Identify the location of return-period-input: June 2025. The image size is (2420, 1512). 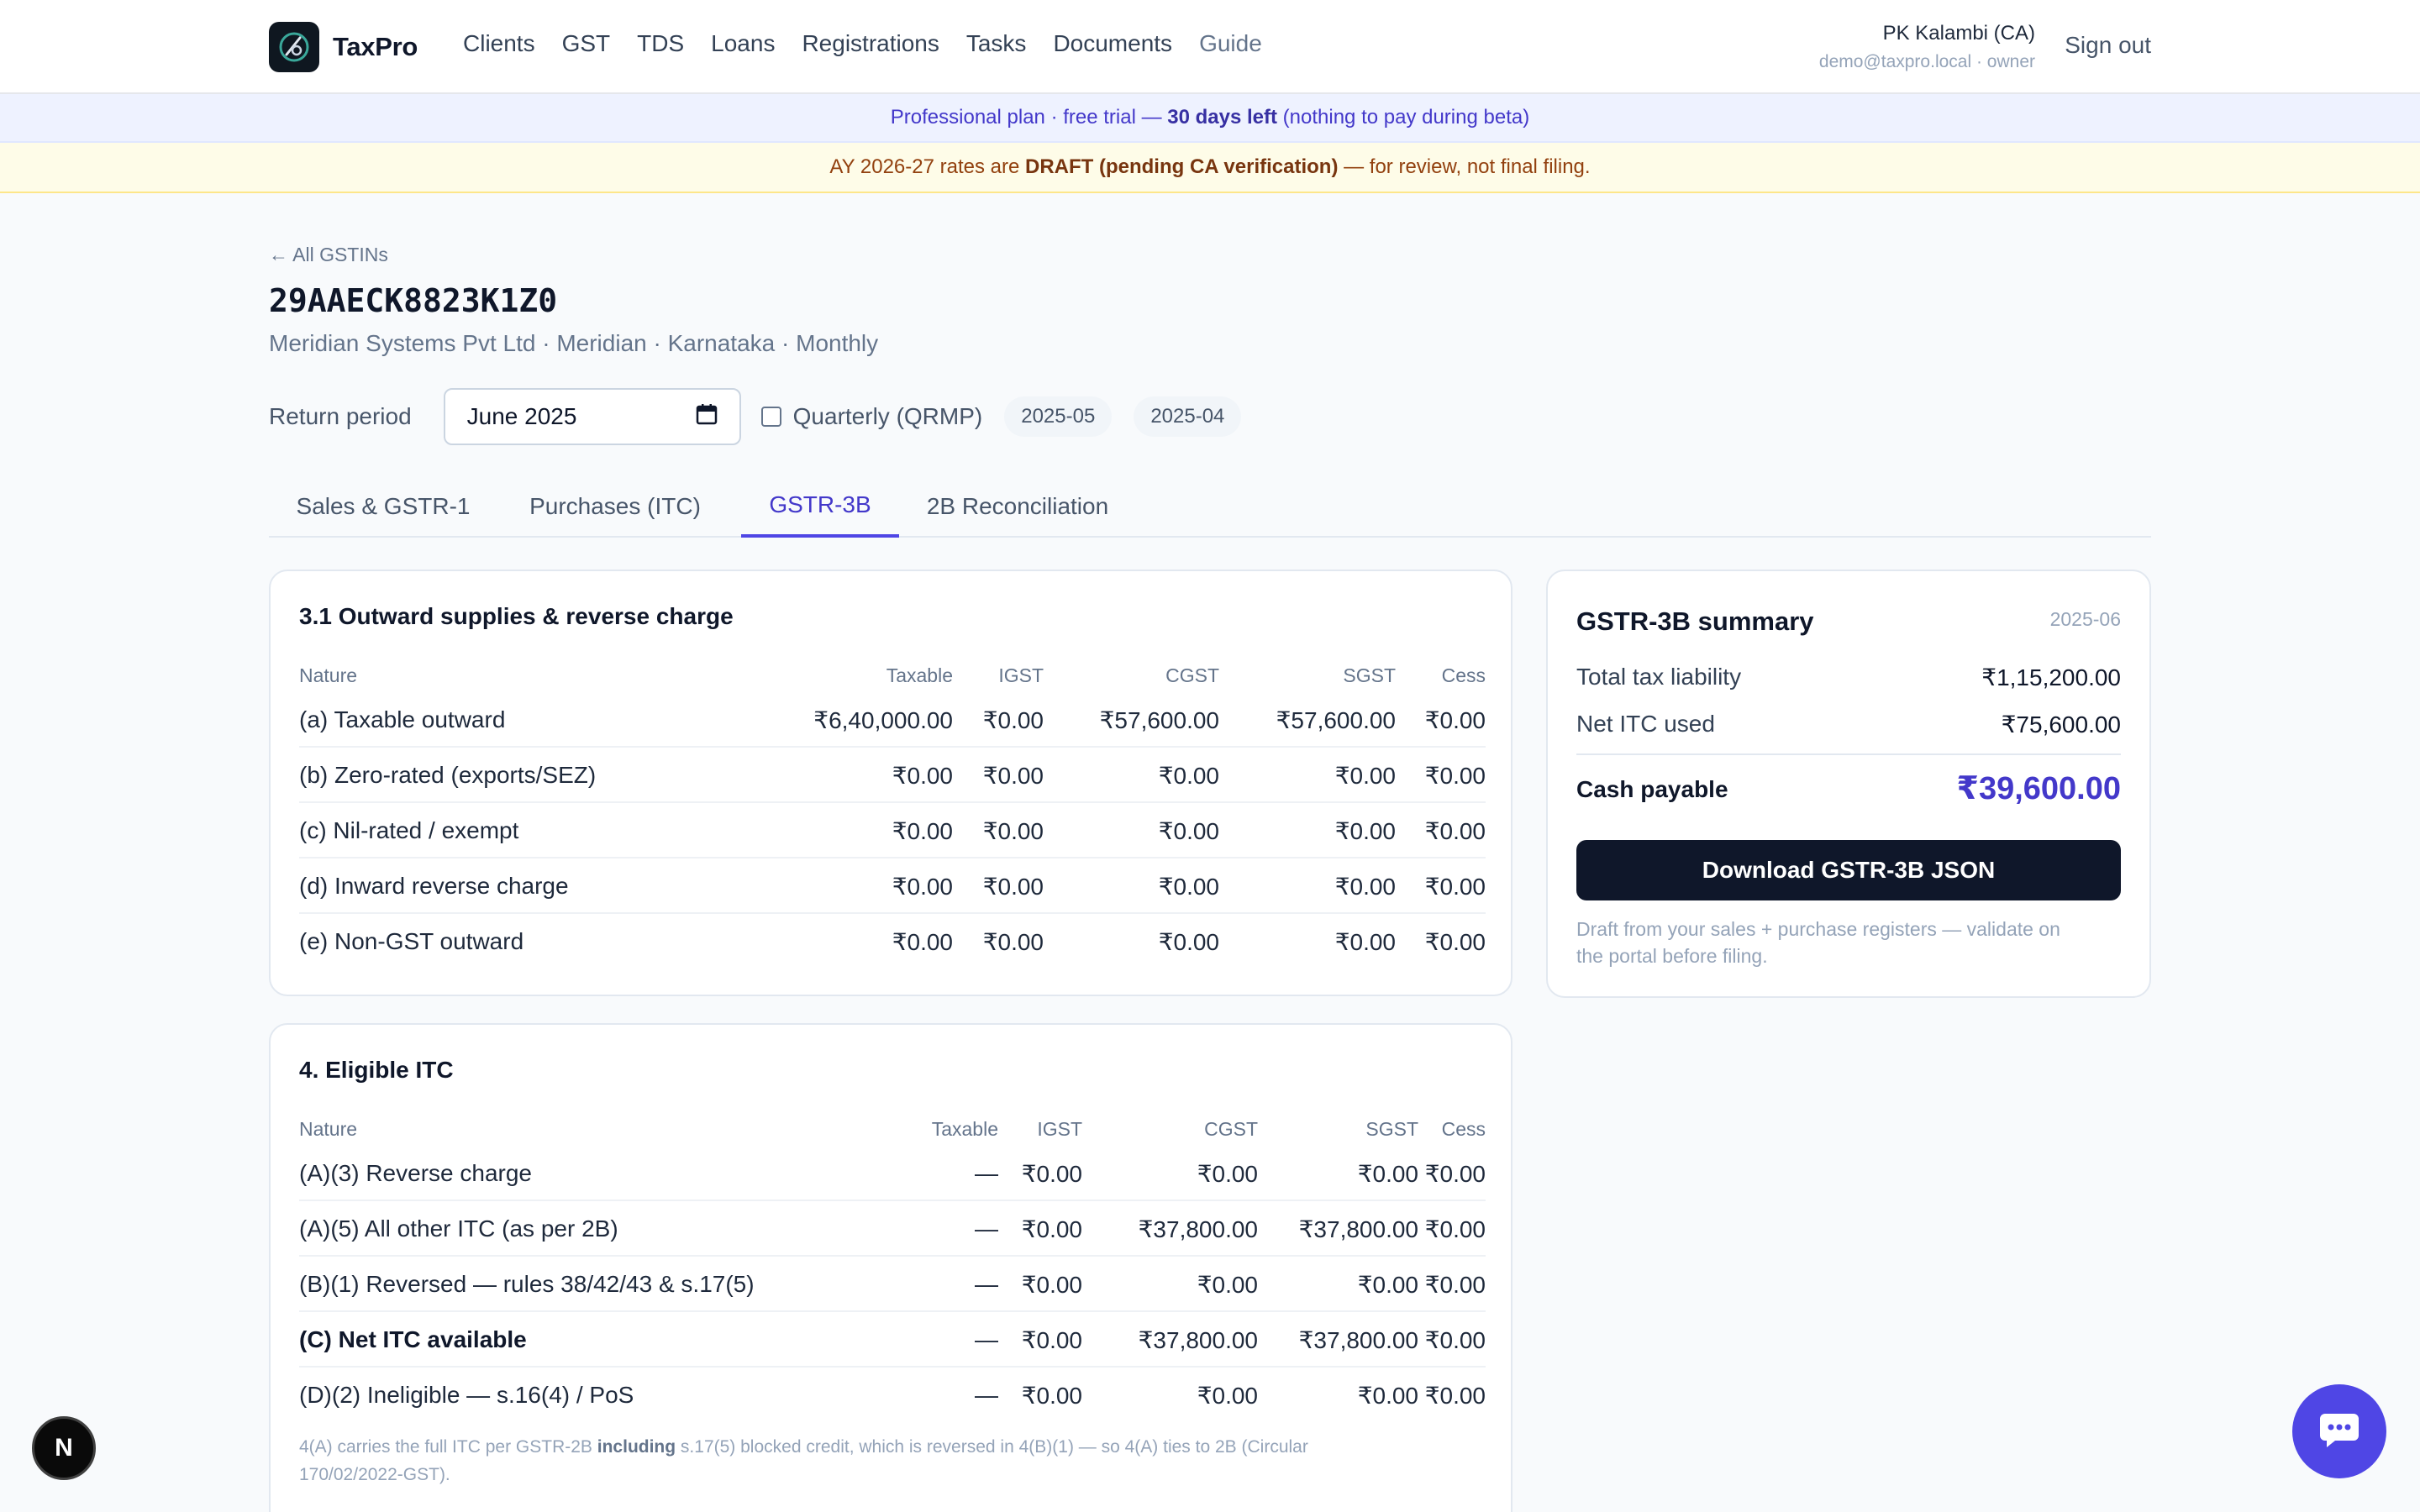
(592, 416).